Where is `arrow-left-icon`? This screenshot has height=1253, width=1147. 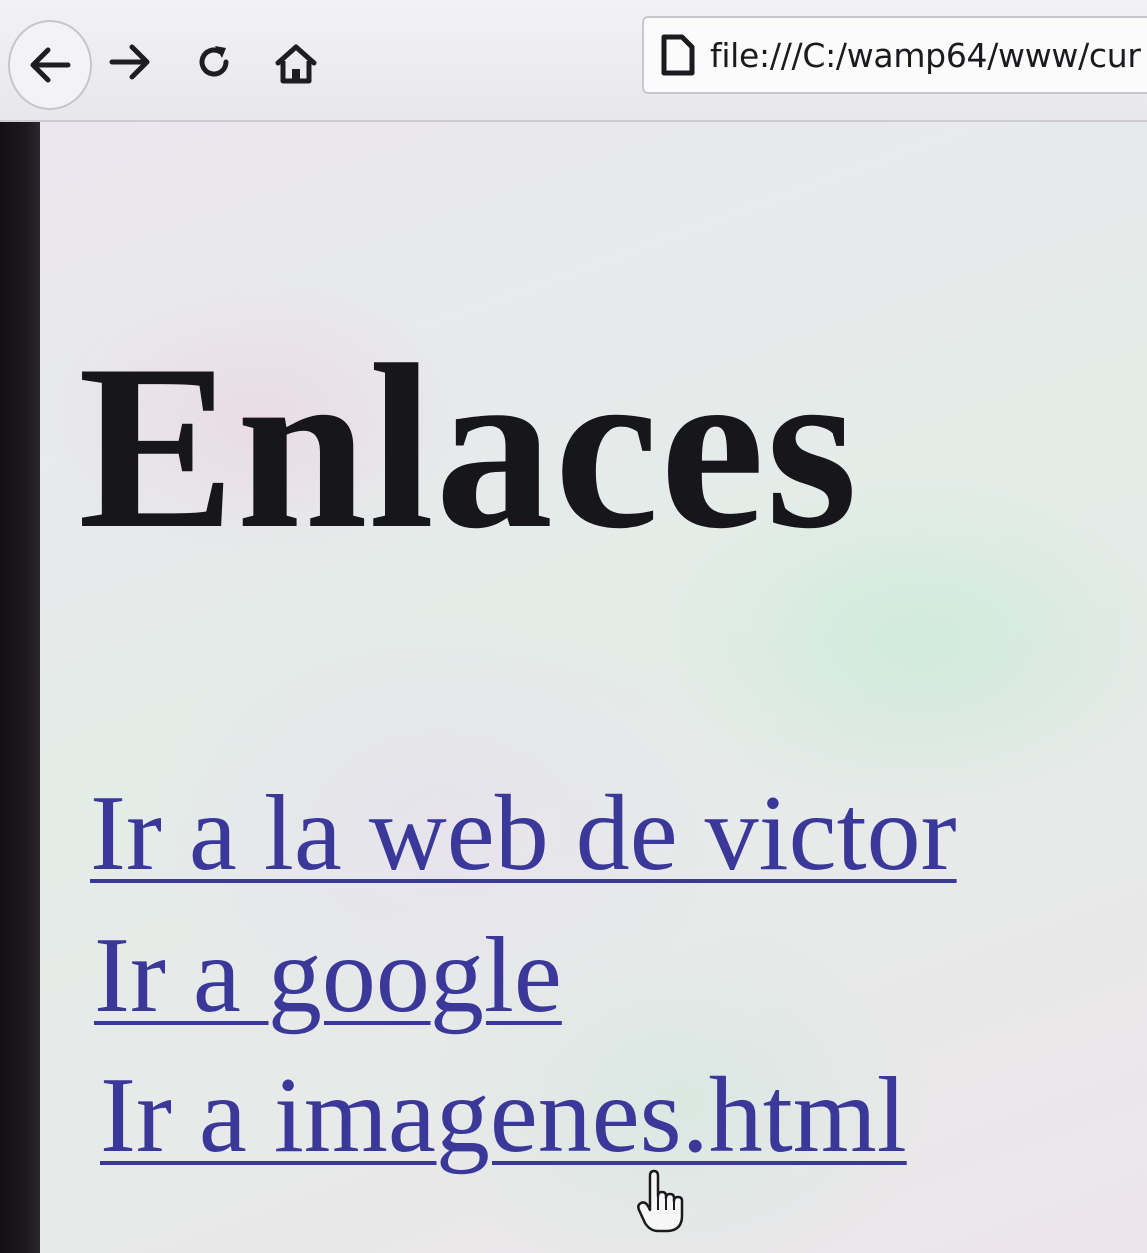 arrow-left-icon is located at coordinates (50, 65).